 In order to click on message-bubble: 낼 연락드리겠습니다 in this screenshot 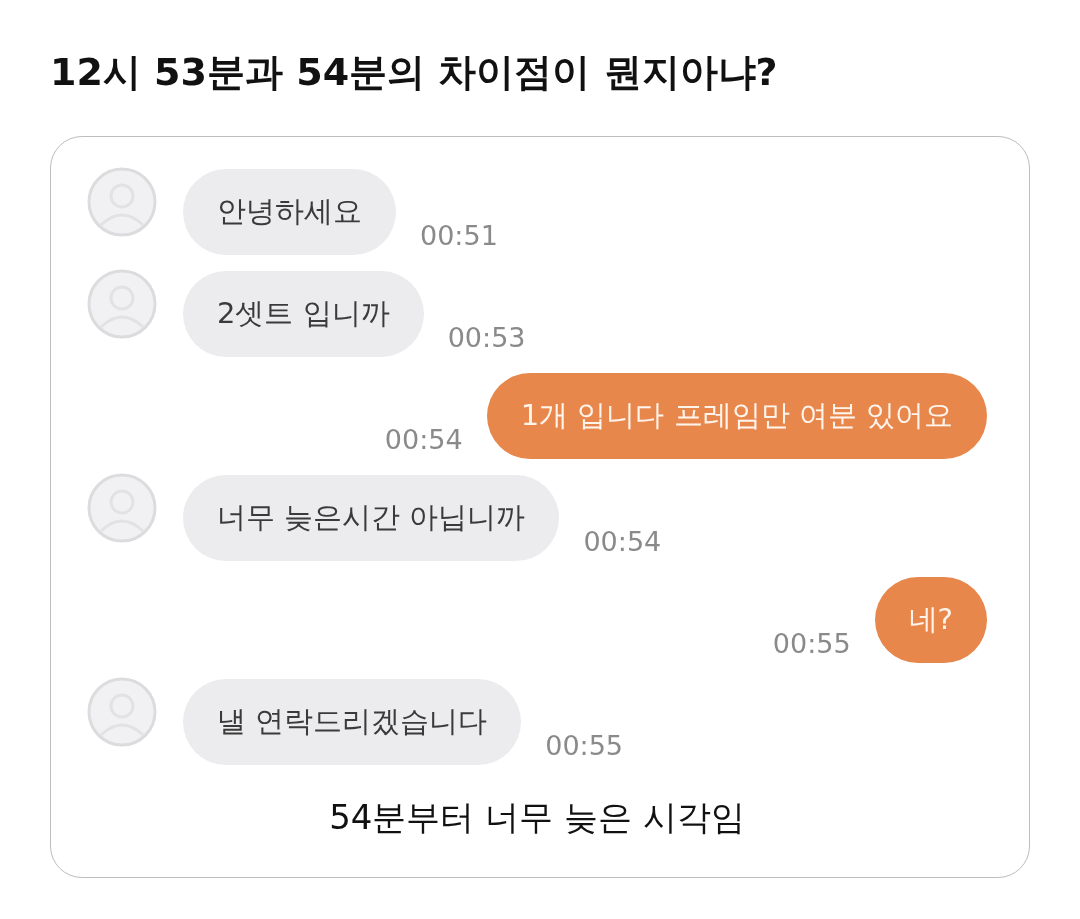, I will do `click(352, 722)`.